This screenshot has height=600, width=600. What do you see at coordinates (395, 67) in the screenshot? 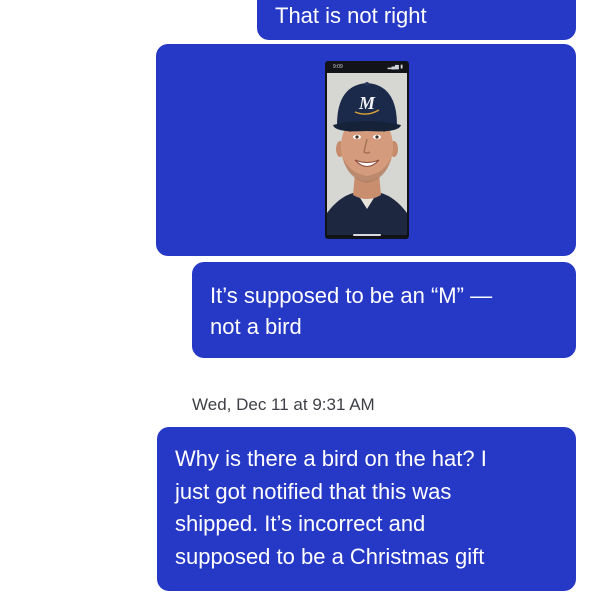
I see `signal-battery-icon: ▂▄▆ ▮` at bounding box center [395, 67].